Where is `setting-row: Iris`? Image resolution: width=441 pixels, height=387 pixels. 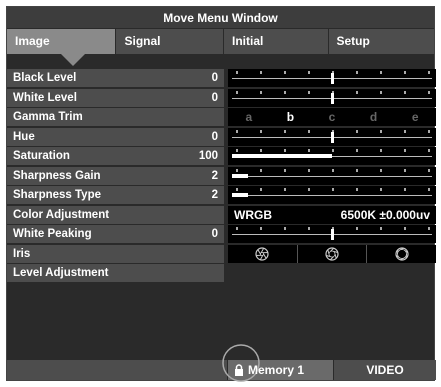 setting-row: Iris is located at coordinates (221, 254).